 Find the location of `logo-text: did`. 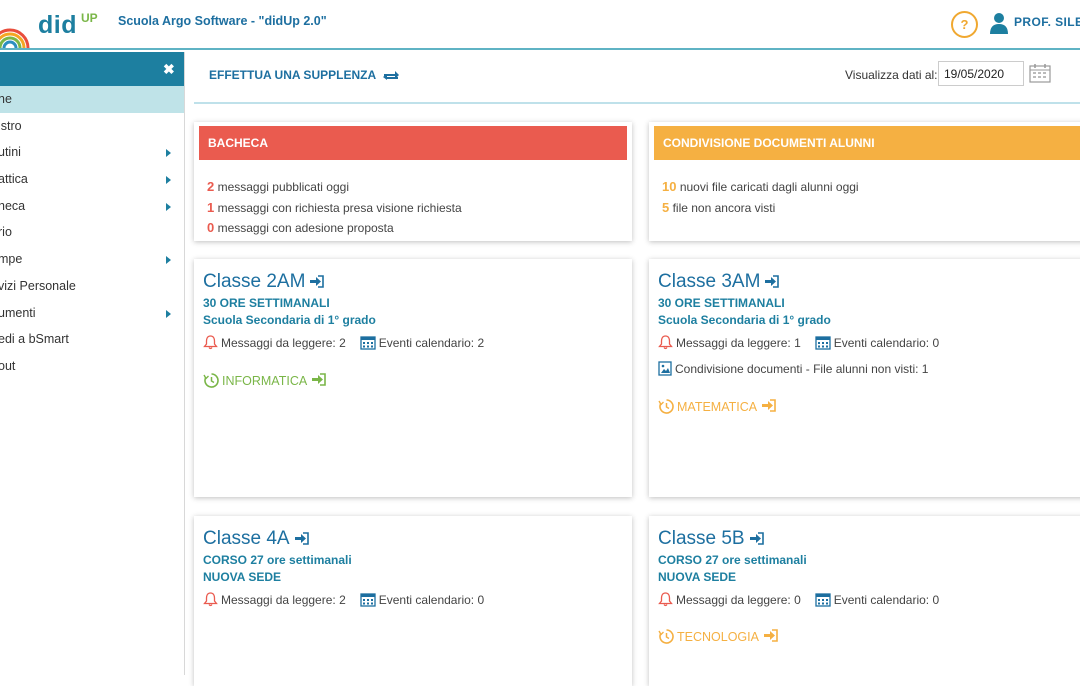

logo-text: did is located at coordinates (57, 25).